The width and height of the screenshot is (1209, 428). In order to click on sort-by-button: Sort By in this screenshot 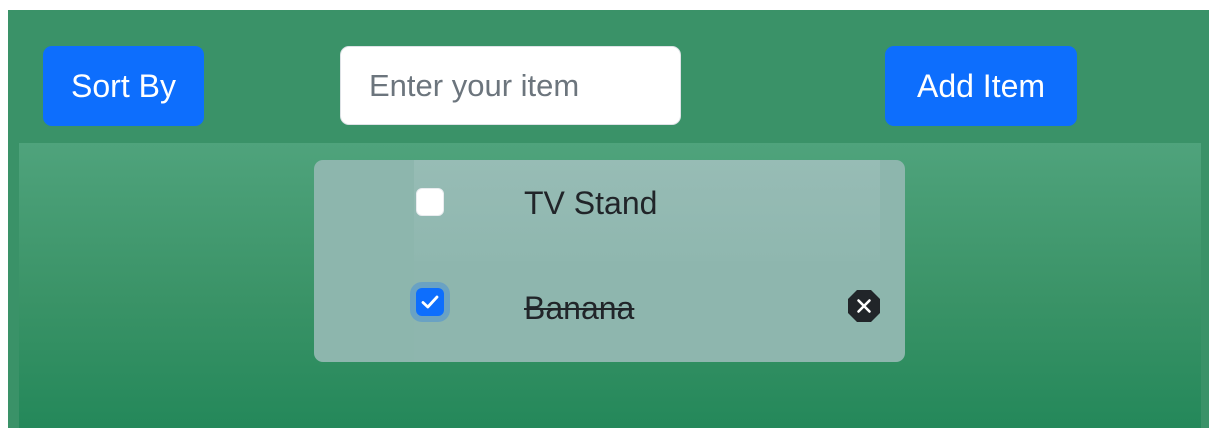, I will do `click(123, 86)`.